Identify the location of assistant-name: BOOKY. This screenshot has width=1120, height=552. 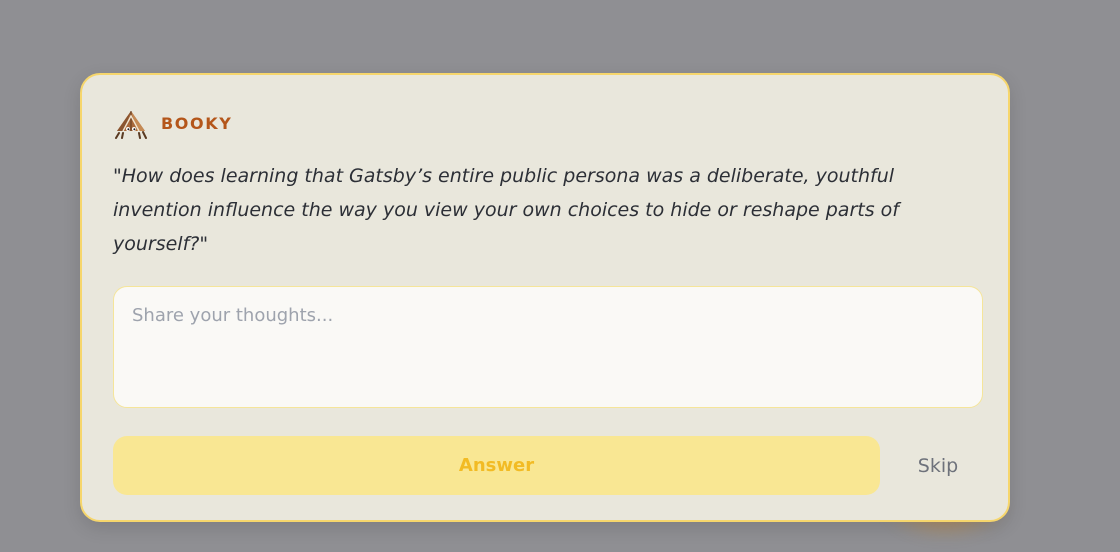
(197, 123).